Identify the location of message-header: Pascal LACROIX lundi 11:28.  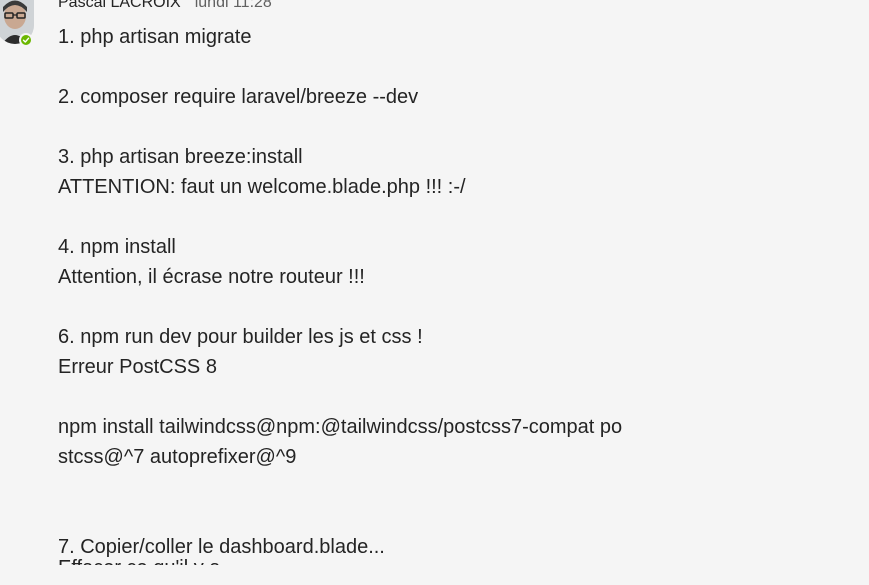
(165, 9).